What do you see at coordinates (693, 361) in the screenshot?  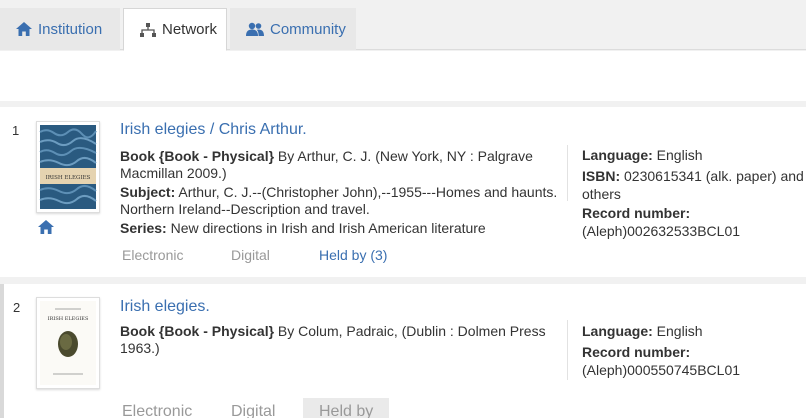 I see `record-number-field: Record number: (Aleph)000550745BCL01` at bounding box center [693, 361].